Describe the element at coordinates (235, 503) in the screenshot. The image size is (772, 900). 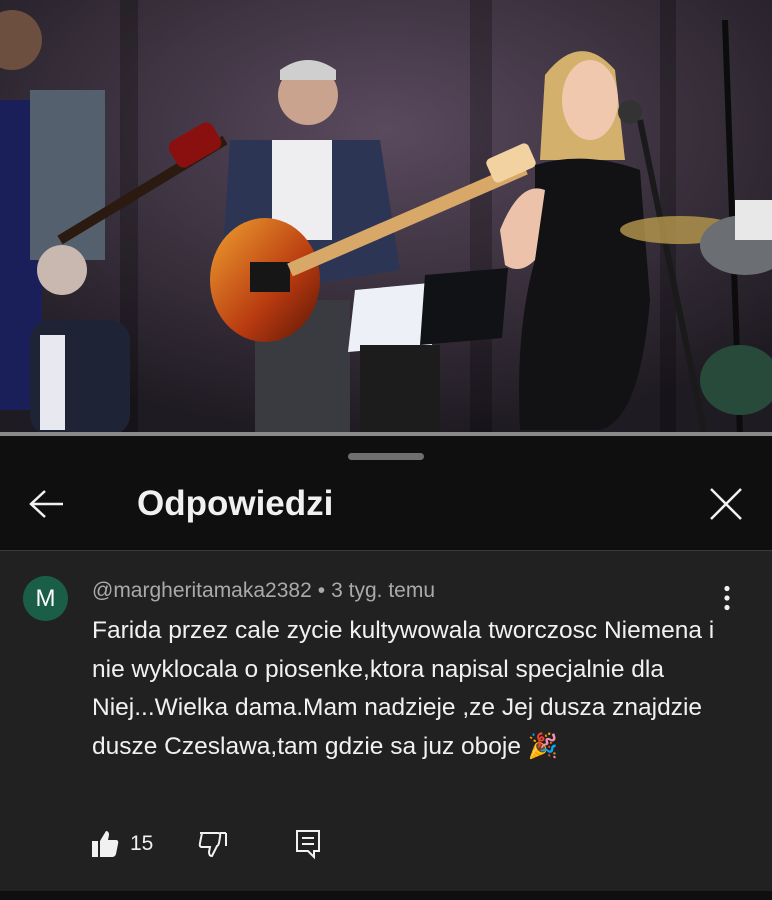
I see `panel-title: Odpowiedzi` at that location.